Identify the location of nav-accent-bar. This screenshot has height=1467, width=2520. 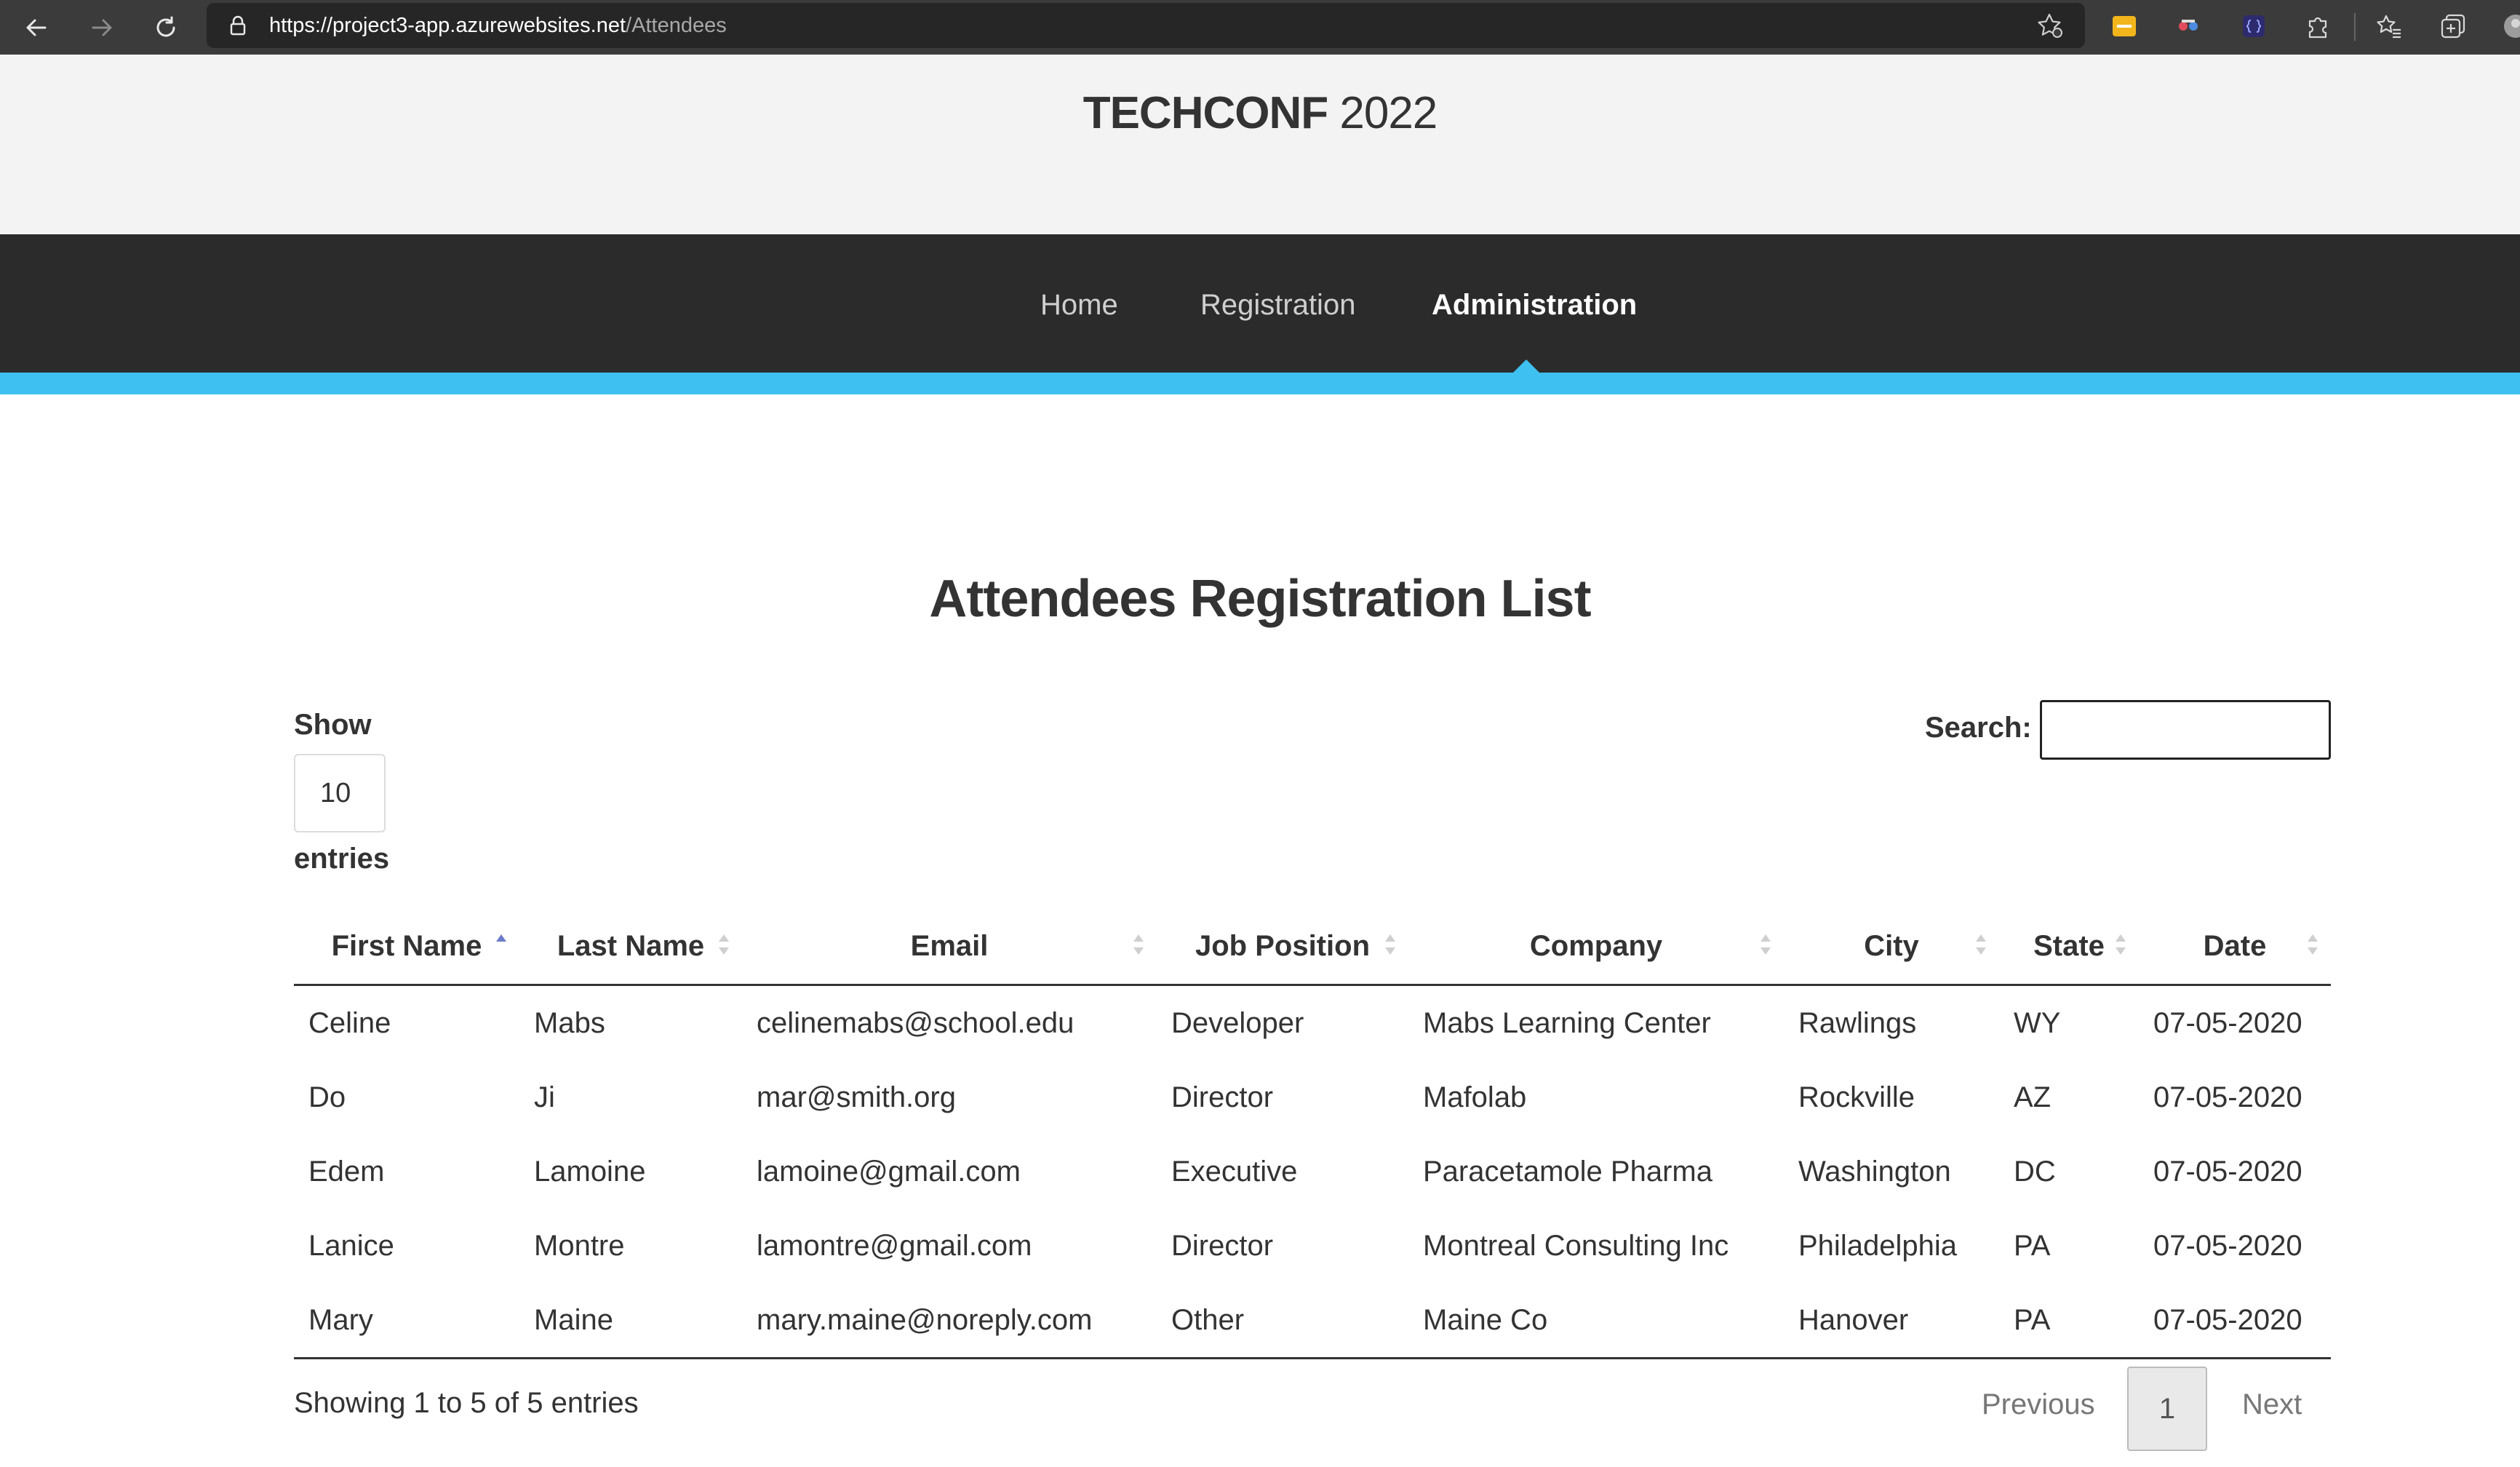
(1260, 384).